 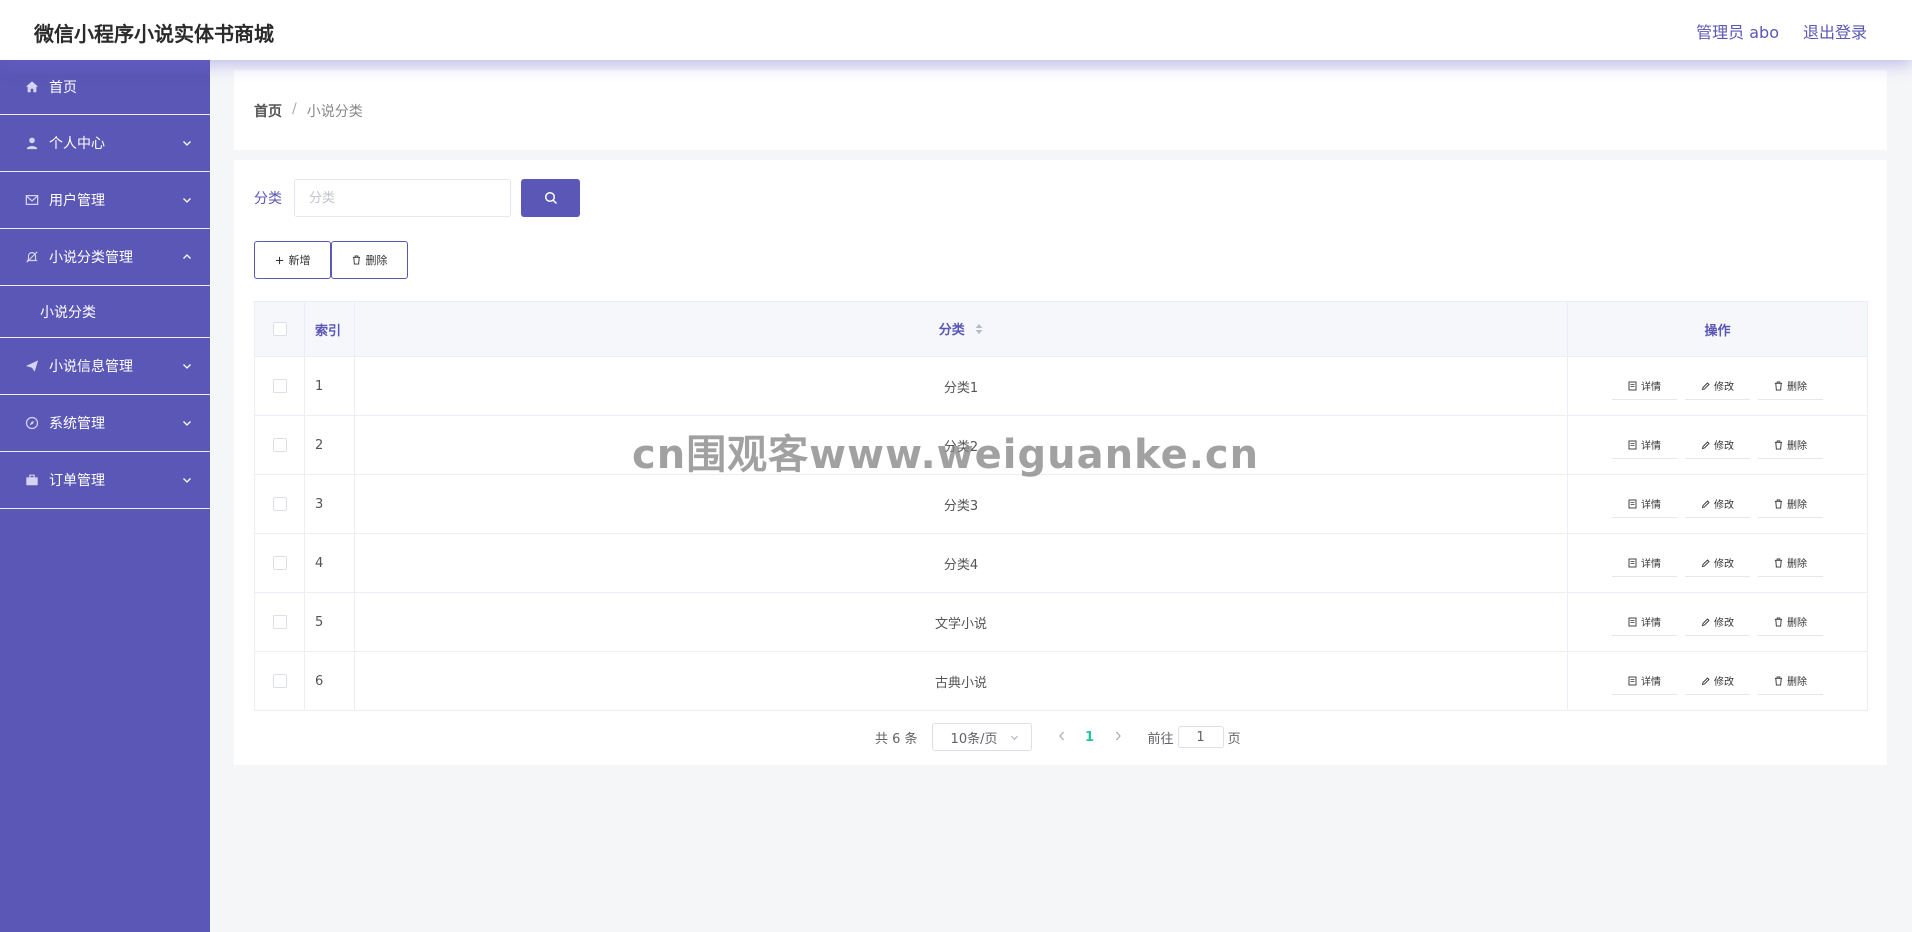 What do you see at coordinates (77, 144) in the screenshot?
I see `sidebar-item-label: 个人中心` at bounding box center [77, 144].